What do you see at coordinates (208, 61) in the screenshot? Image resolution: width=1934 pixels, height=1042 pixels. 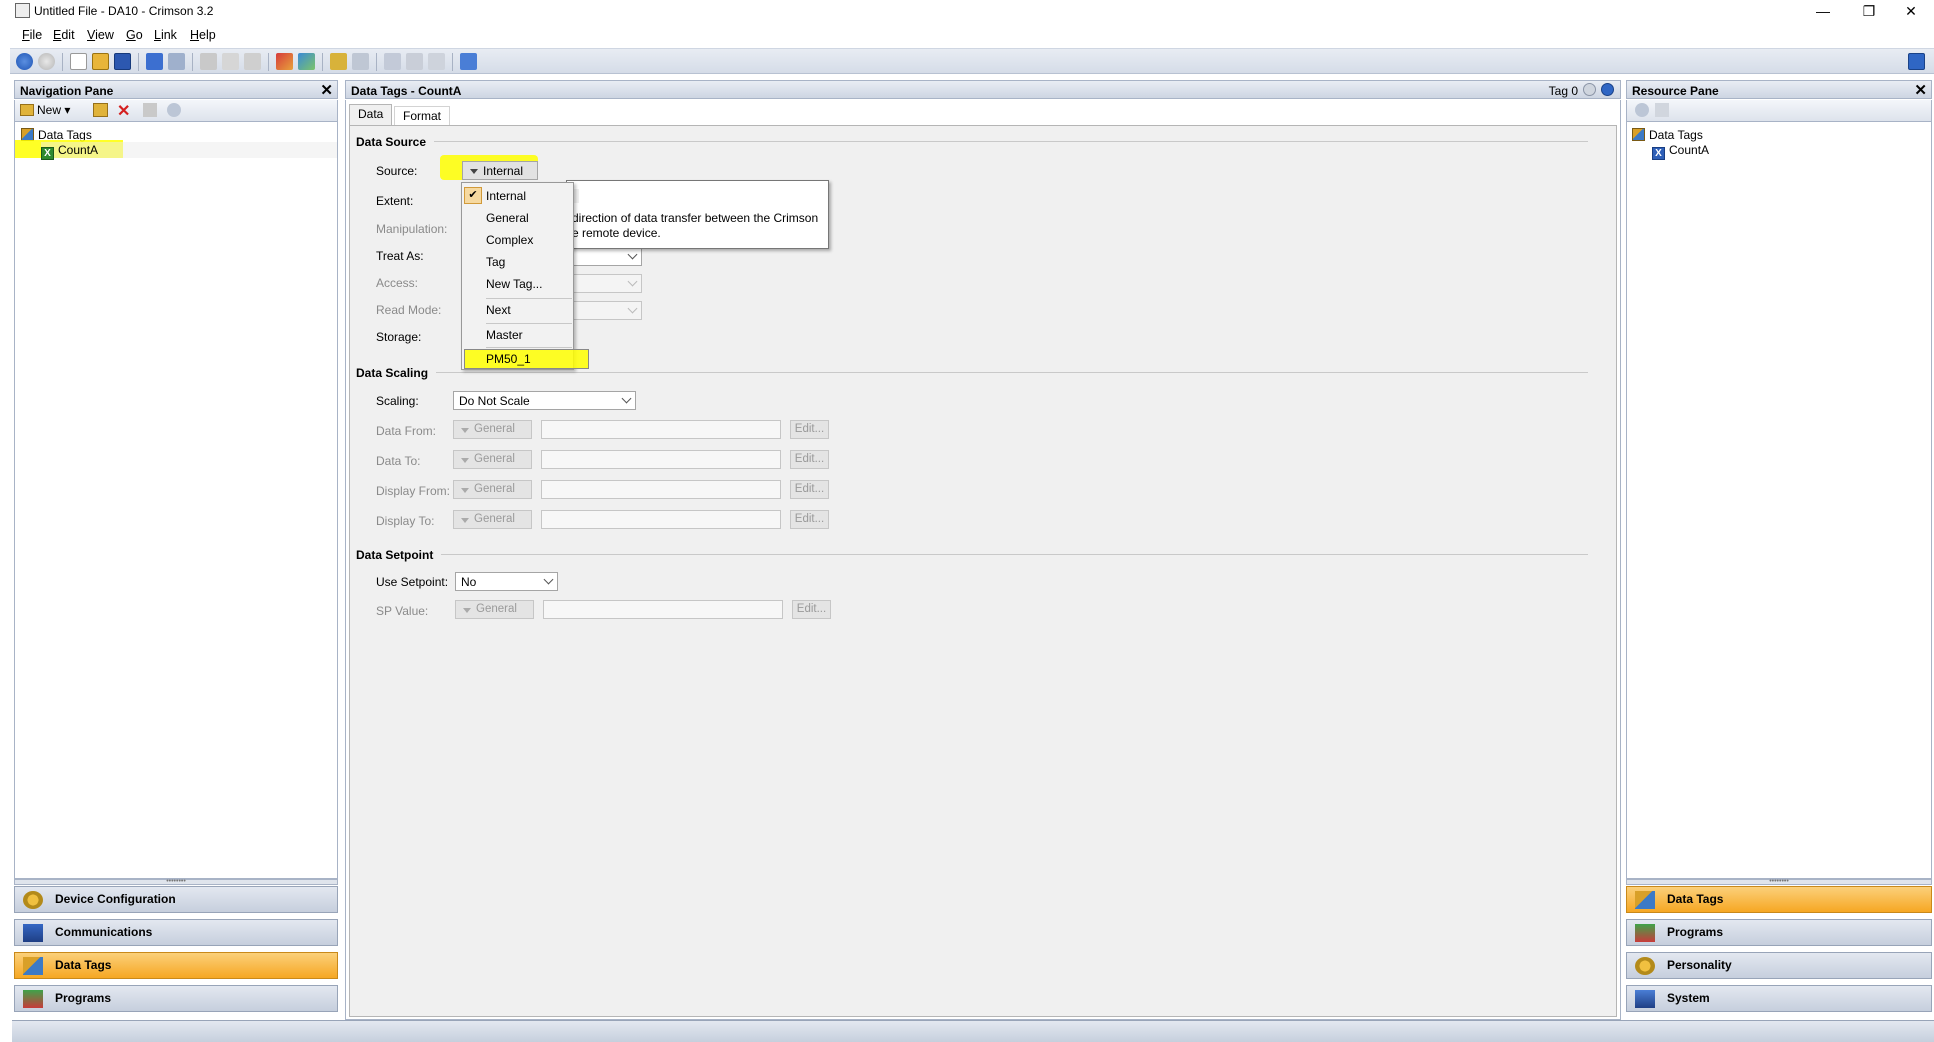 I see `cut-icon` at bounding box center [208, 61].